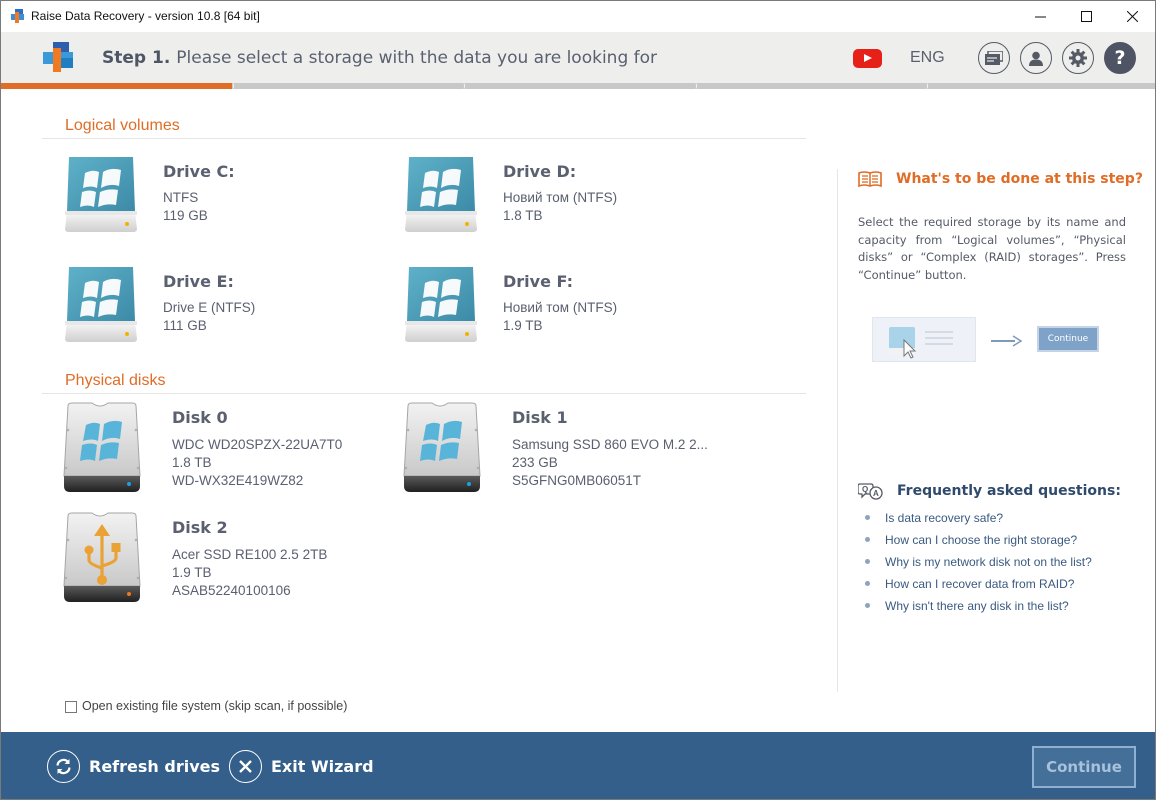 Image resolution: width=1156 pixels, height=800 pixels. I want to click on messages-button, so click(994, 58).